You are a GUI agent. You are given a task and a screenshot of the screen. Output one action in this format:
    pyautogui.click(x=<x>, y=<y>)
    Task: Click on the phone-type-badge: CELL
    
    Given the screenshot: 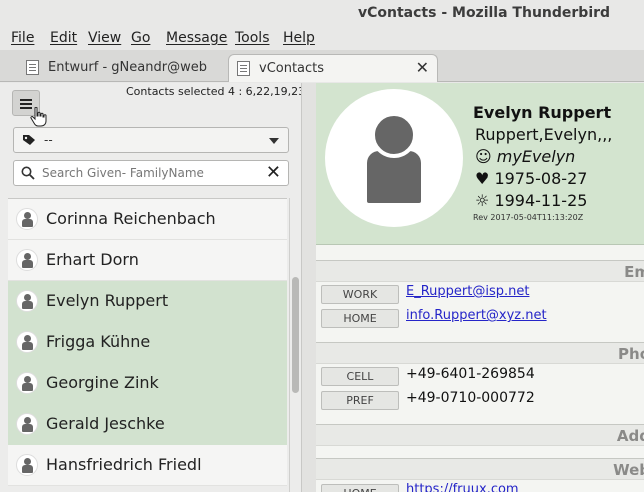 What is the action you would take?
    pyautogui.click(x=360, y=376)
    